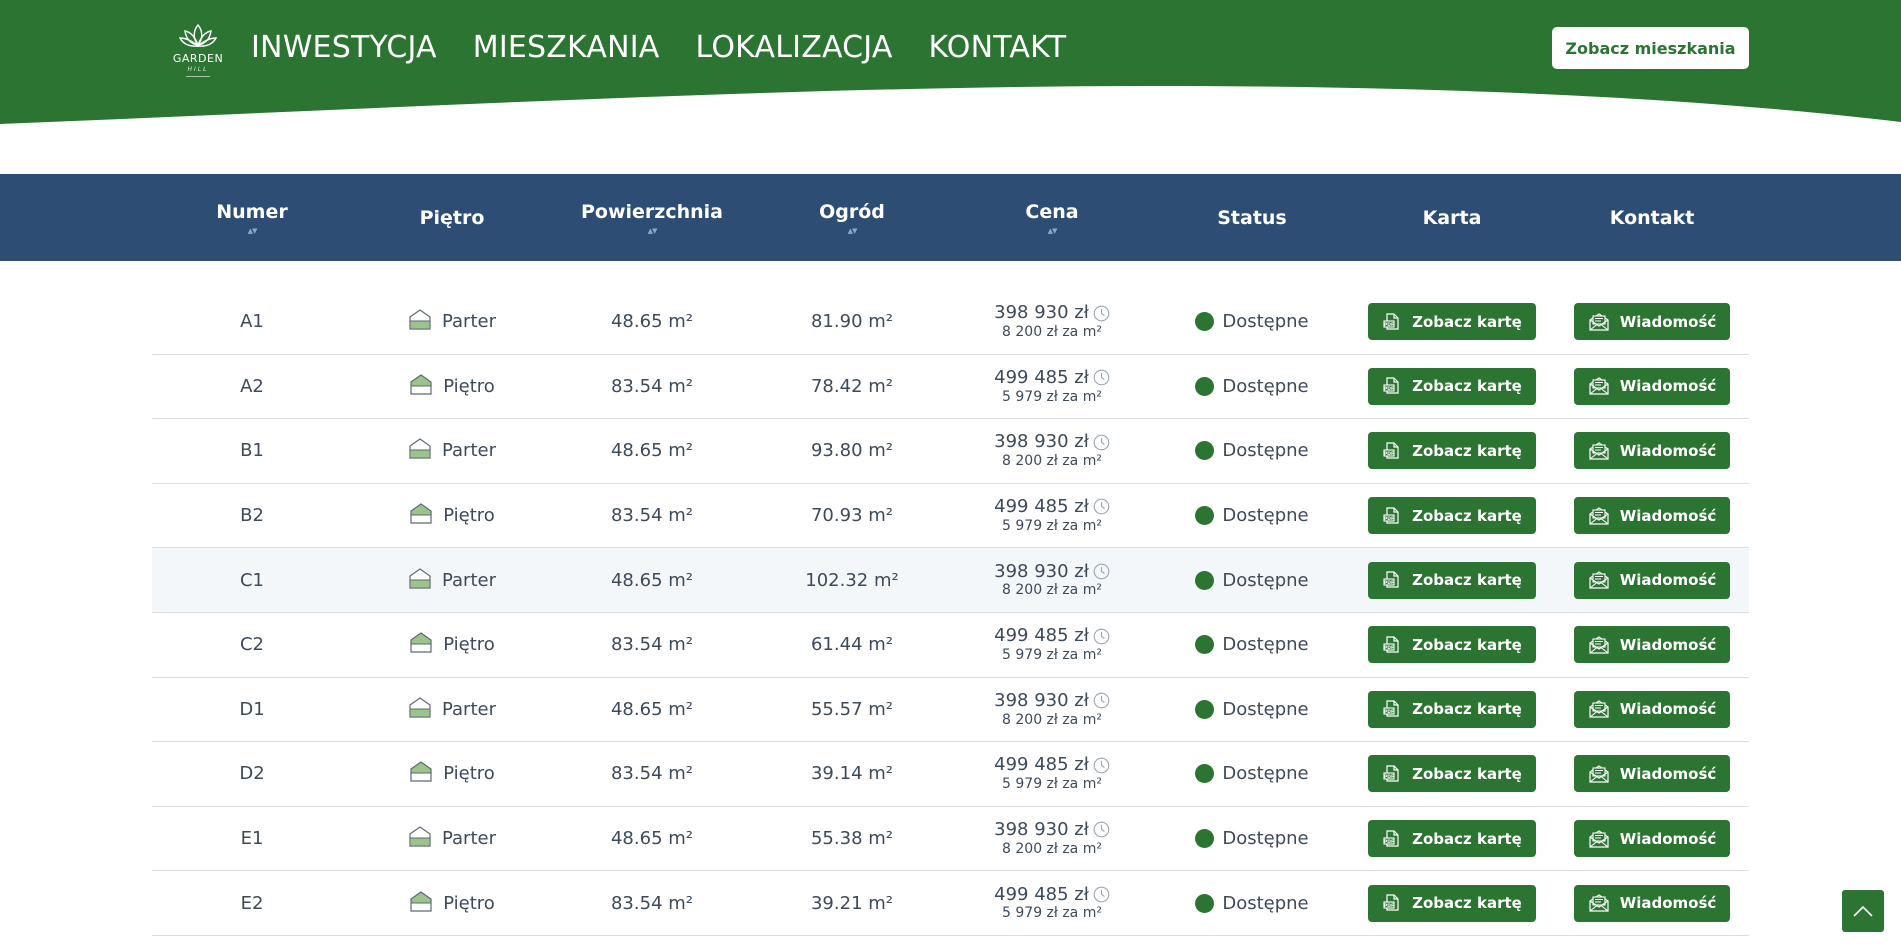  Describe the element at coordinates (252, 839) in the screenshot. I see `cell-numer: E1` at that location.